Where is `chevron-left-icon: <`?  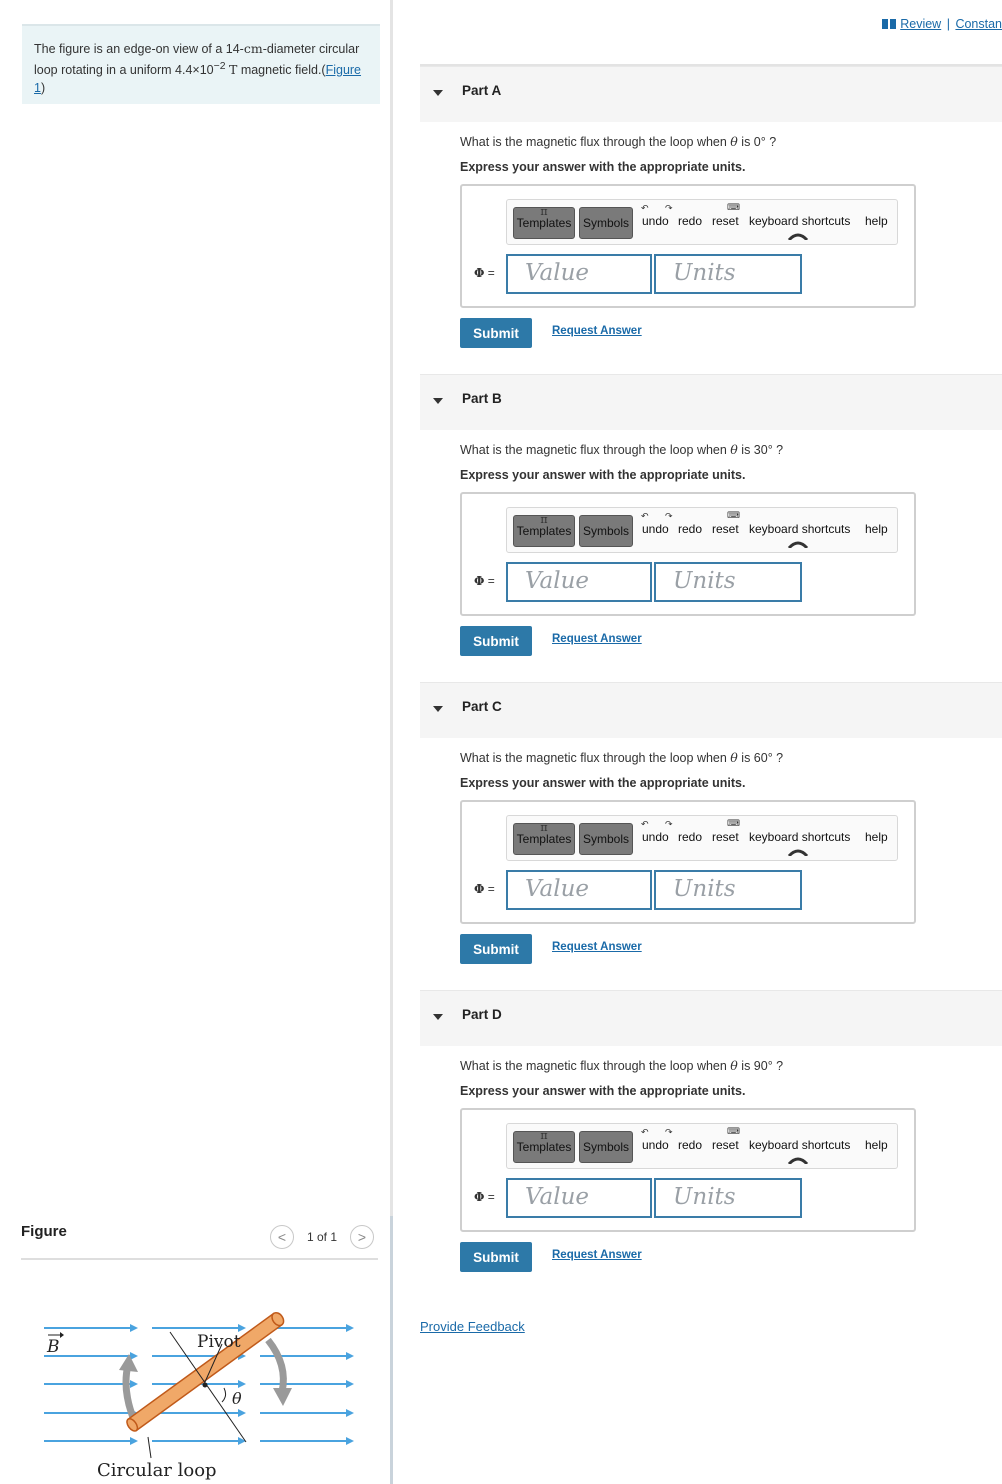
chevron-left-icon: < is located at coordinates (282, 1237).